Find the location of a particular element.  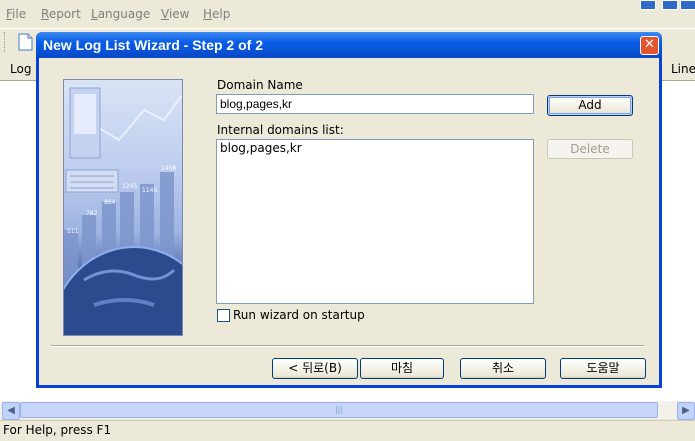

menu-report: Report is located at coordinates (61, 14).